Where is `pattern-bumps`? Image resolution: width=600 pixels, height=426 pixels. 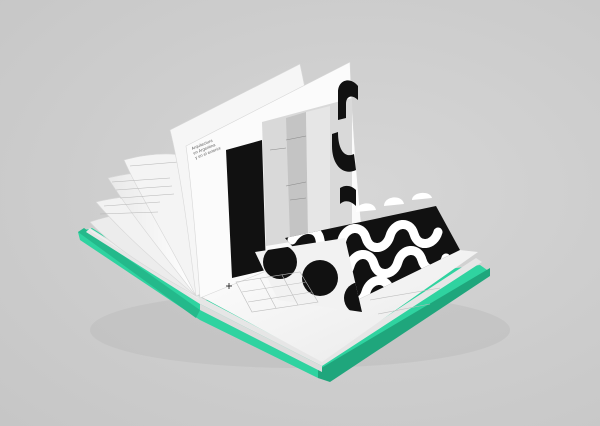
pattern-bumps is located at coordinates (394, 202).